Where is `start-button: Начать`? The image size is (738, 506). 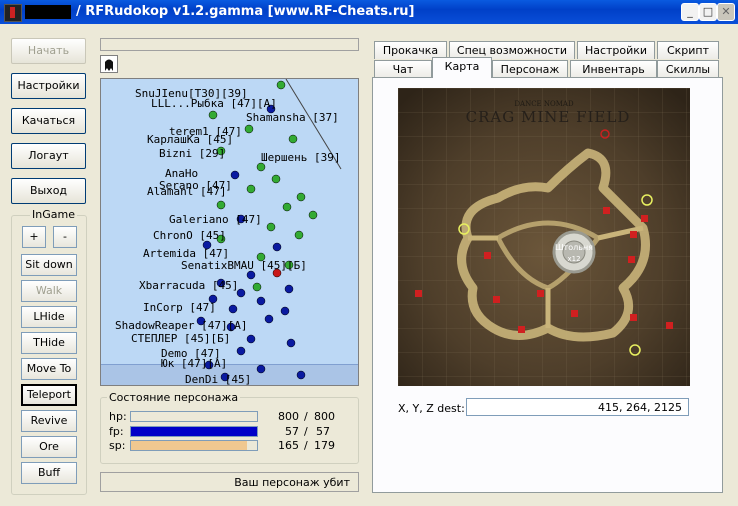
start-button: Начать is located at coordinates (48, 51).